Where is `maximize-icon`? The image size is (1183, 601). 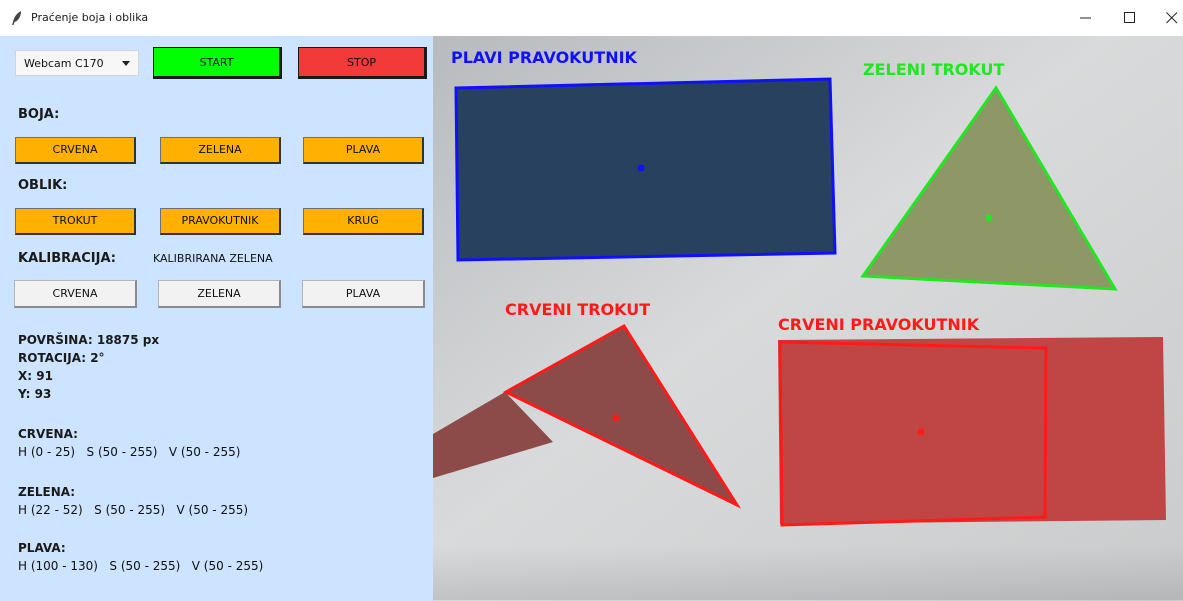
maximize-icon is located at coordinates (1129, 17).